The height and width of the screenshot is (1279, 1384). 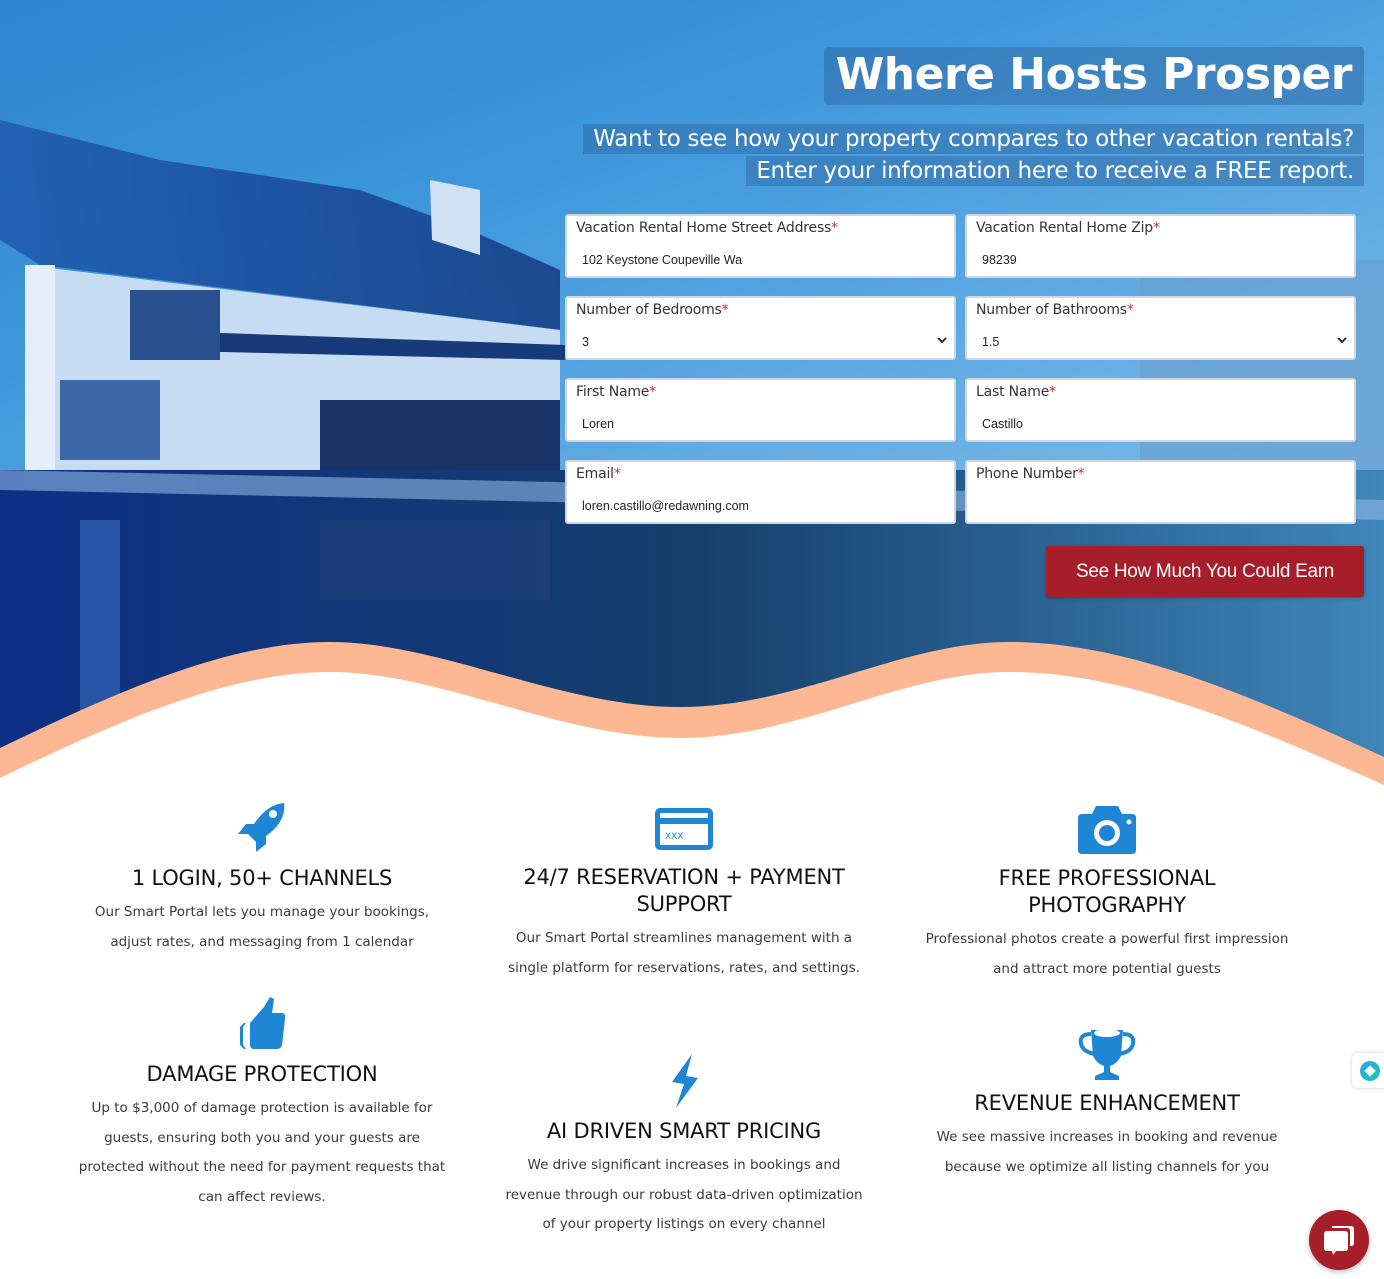 I want to click on last-name-field: Last Name*, so click(x=1160, y=410).